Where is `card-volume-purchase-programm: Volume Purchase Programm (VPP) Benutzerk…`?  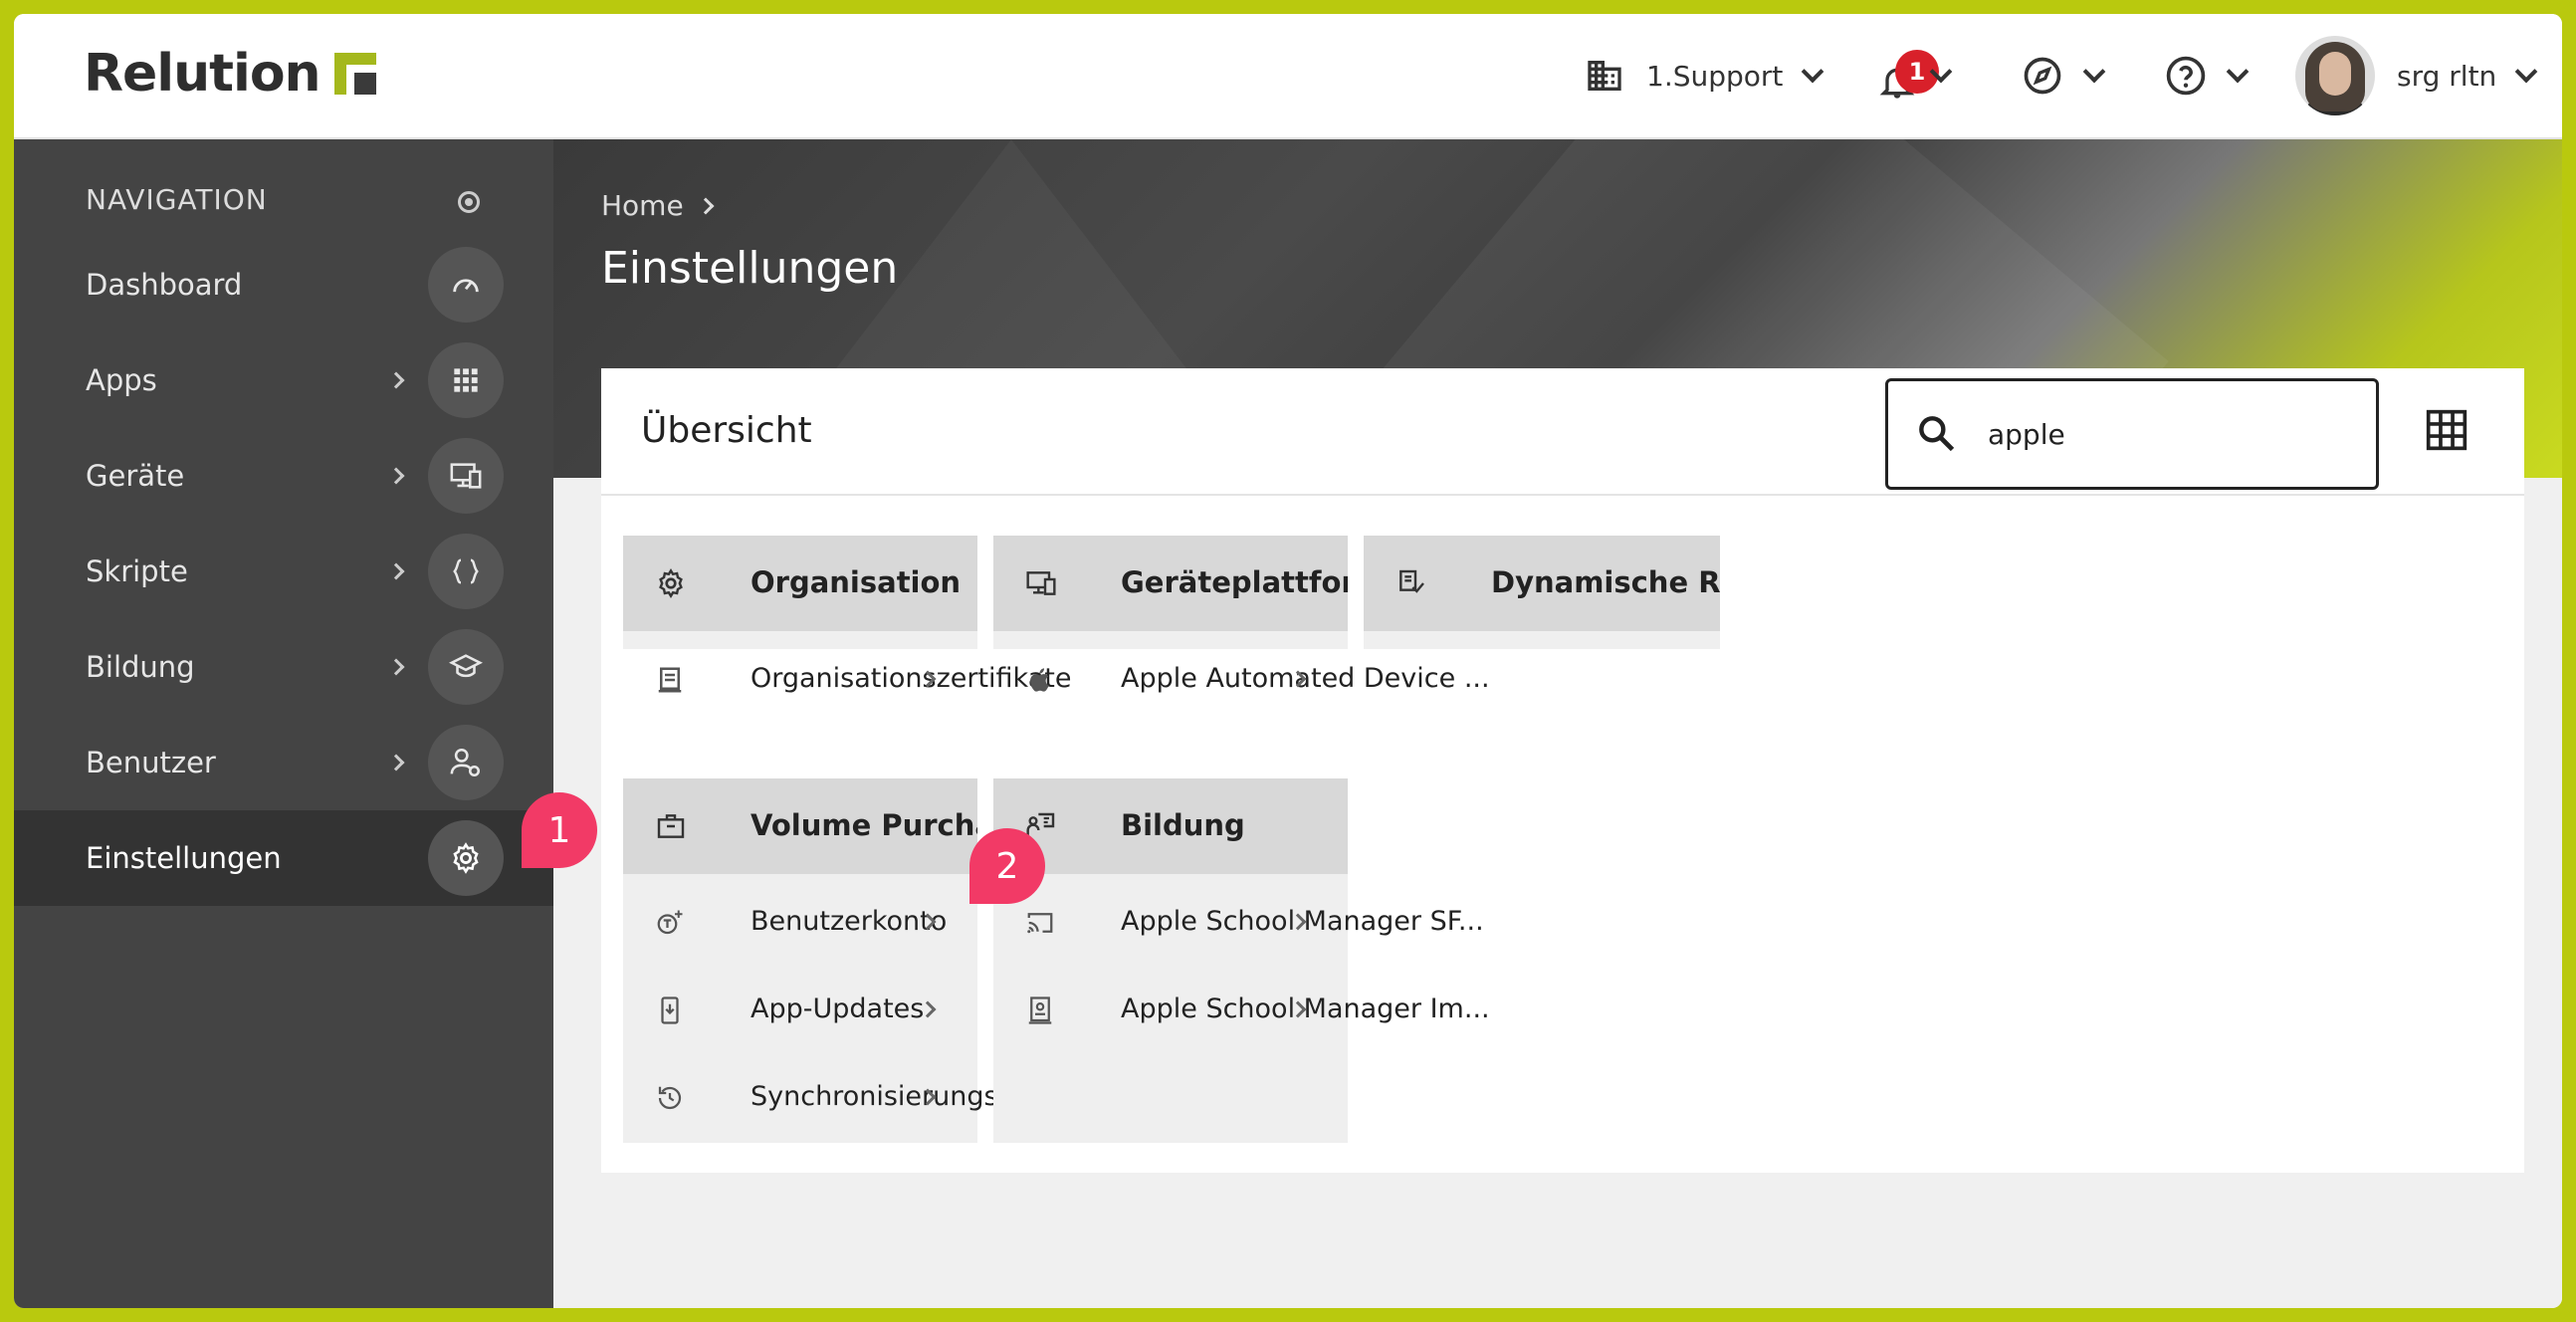 card-volume-purchase-programm: Volume Purchase Programm (VPP) Benutzerk… is located at coordinates (861, 961).